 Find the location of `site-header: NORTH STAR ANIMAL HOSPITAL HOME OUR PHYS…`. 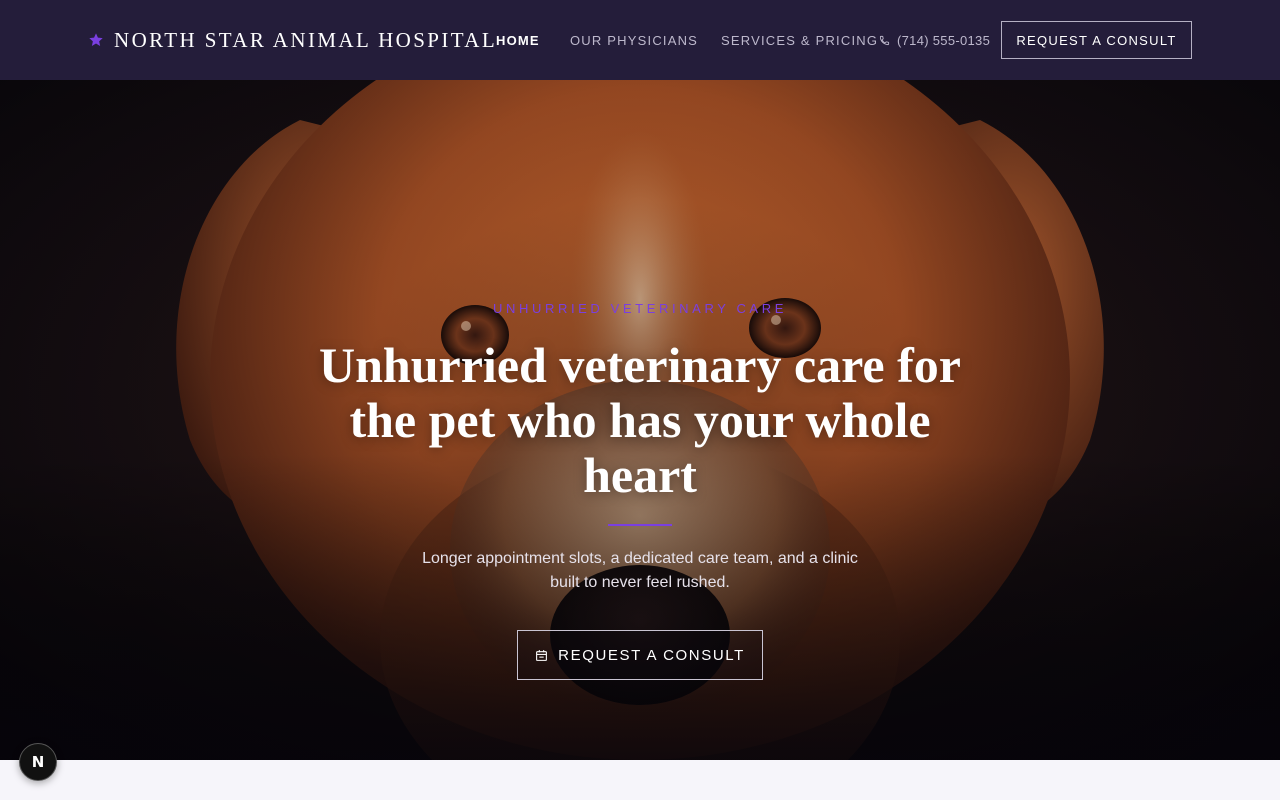

site-header: NORTH STAR ANIMAL HOSPITAL HOME OUR PHYS… is located at coordinates (640, 40).